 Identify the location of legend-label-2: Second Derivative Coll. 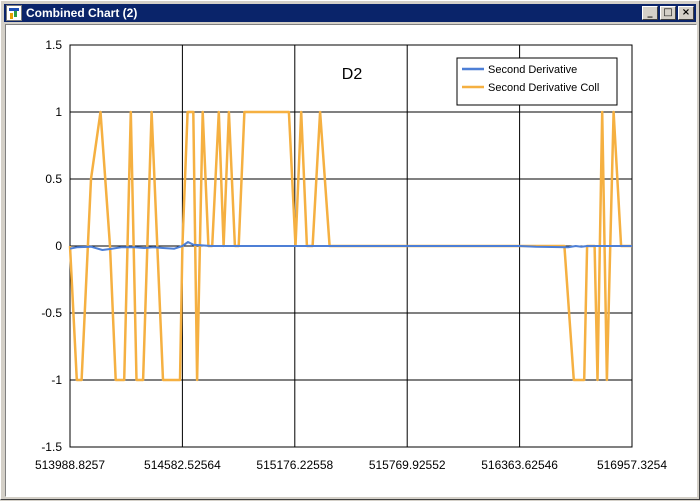
(543, 88).